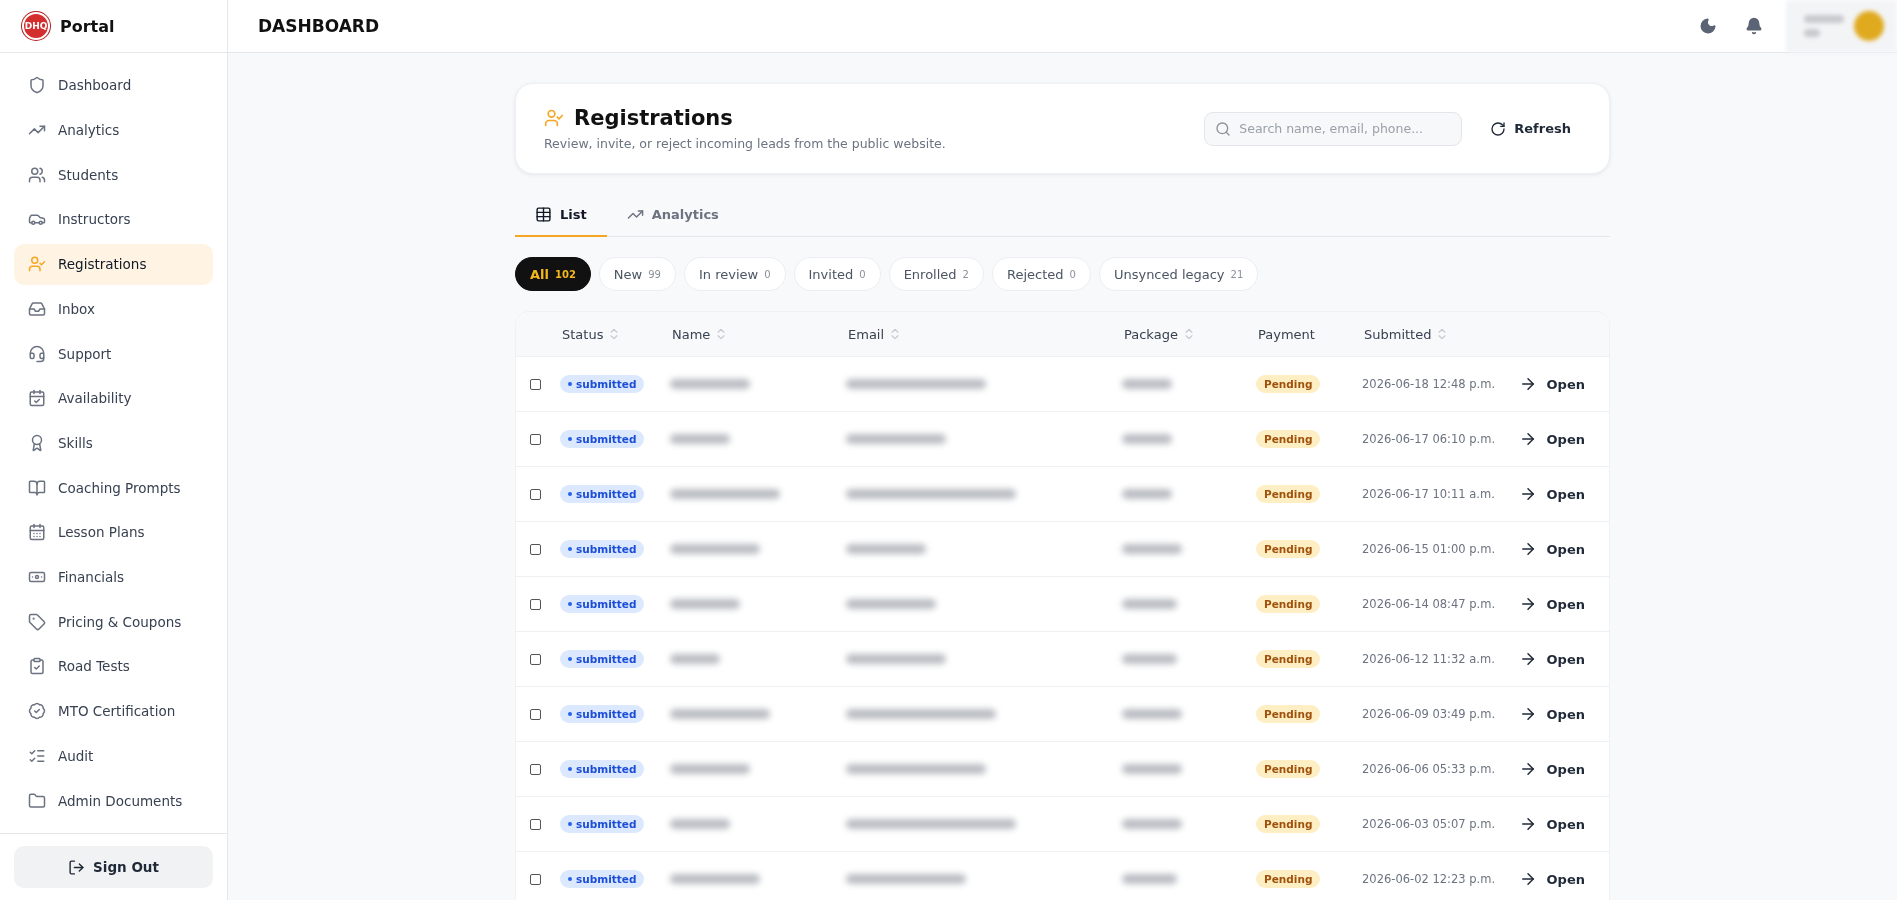 The height and width of the screenshot is (900, 1897). What do you see at coordinates (113, 577) in the screenshot?
I see `sidebar-item: Financials` at bounding box center [113, 577].